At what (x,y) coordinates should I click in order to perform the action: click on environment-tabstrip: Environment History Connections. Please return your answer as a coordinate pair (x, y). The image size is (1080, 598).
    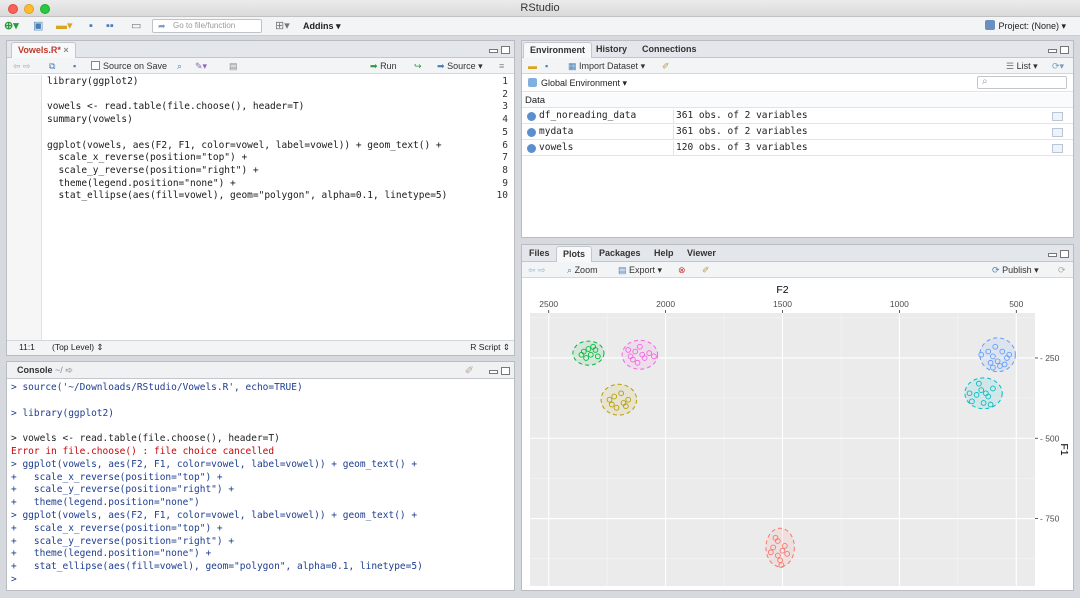
    Looking at the image, I should click on (797, 49).